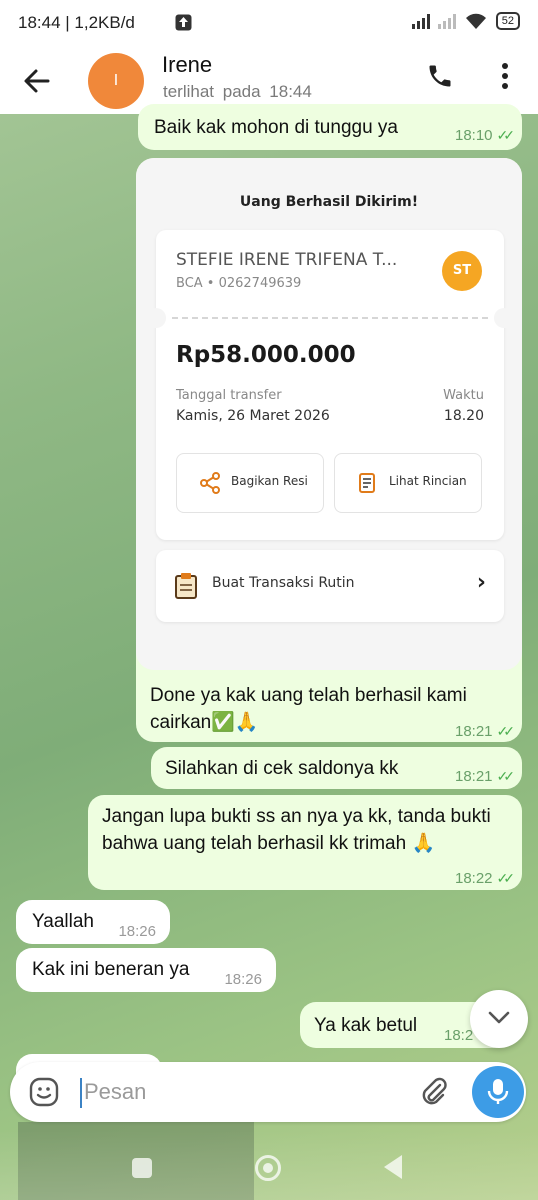 The width and height of the screenshot is (538, 1200). I want to click on wifi-icon, so click(475, 21).